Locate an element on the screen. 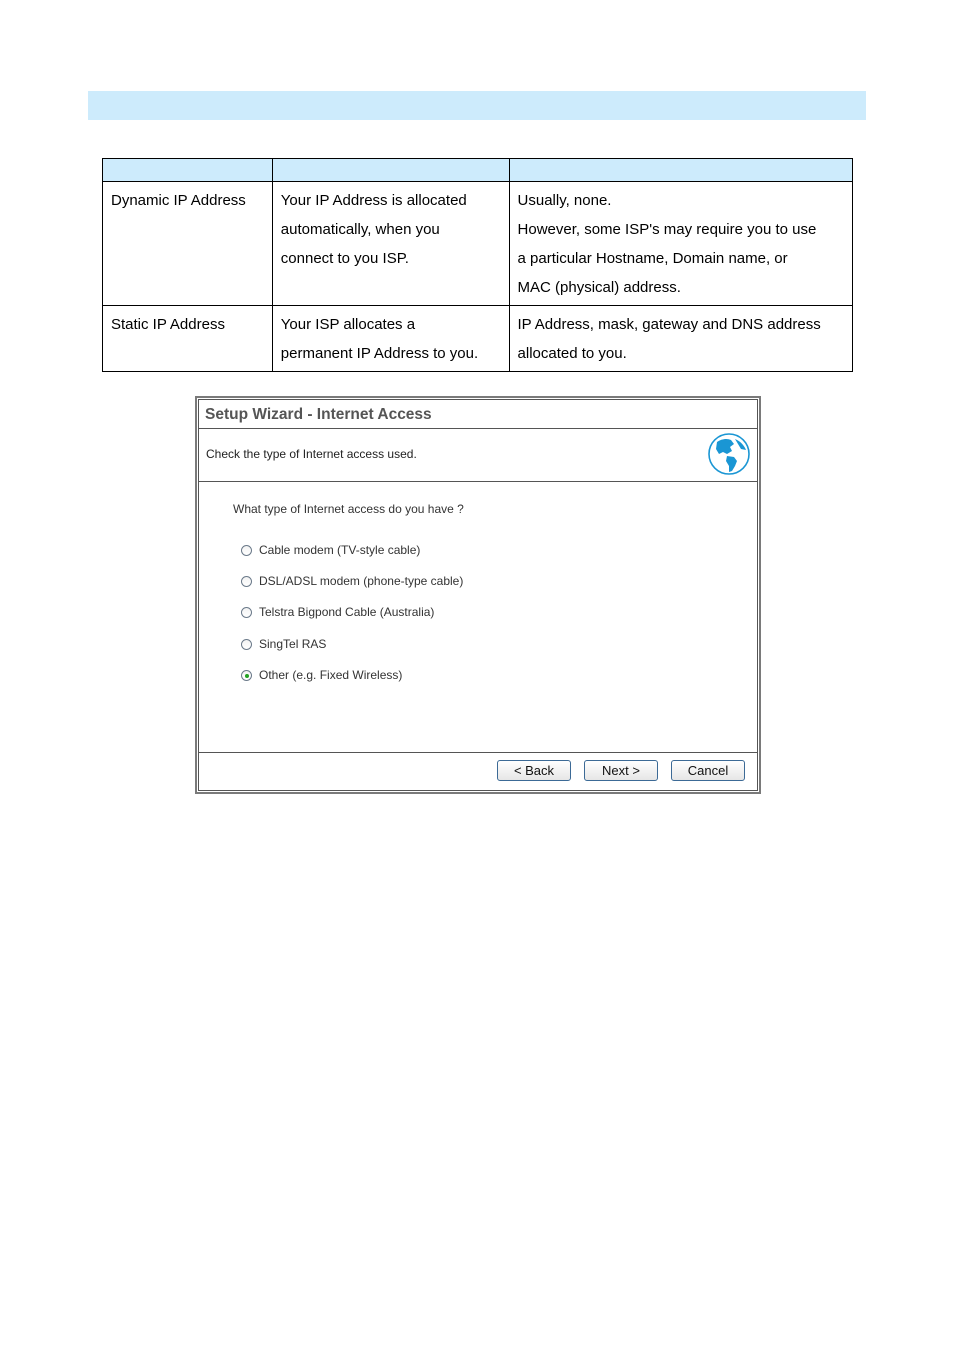 Image resolution: width=954 pixels, height=1350 pixels. option-cable-modem: Cable modem (TV-style cable) is located at coordinates (330, 550).